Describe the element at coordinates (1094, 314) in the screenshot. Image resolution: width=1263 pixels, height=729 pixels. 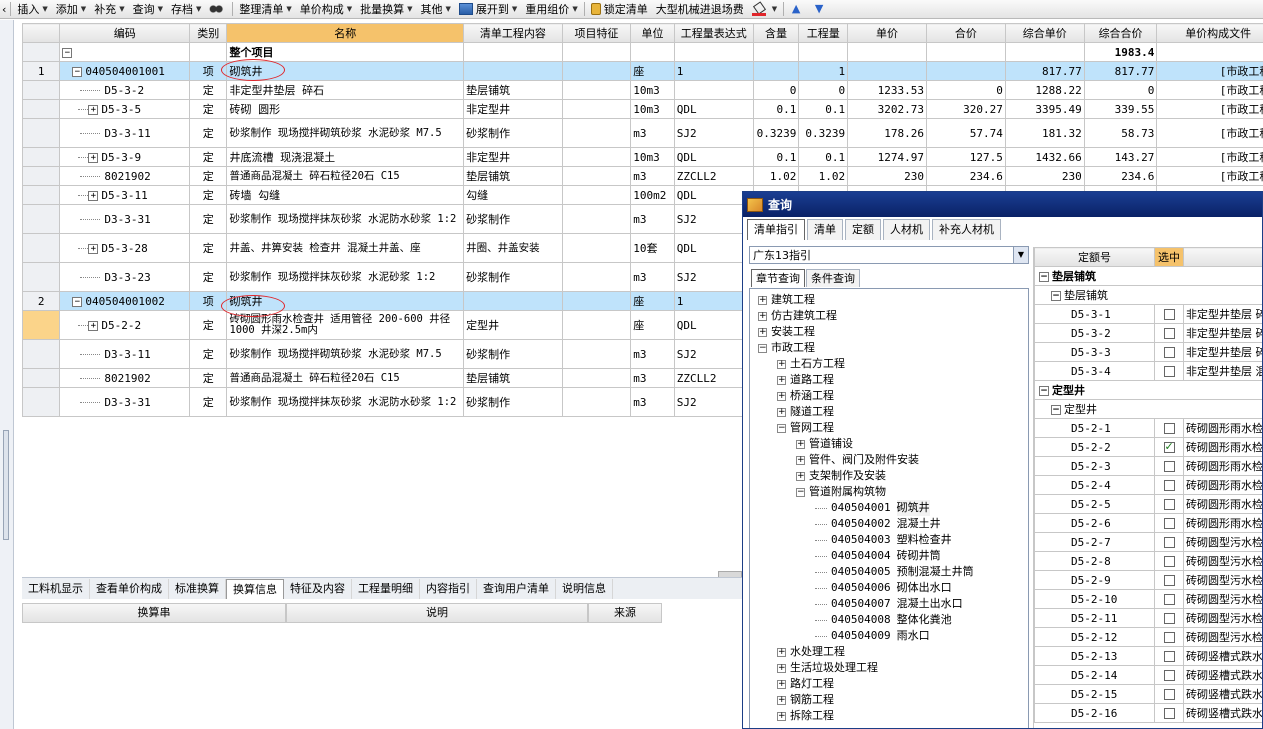
I see `quota-code: D5-3-1` at that location.